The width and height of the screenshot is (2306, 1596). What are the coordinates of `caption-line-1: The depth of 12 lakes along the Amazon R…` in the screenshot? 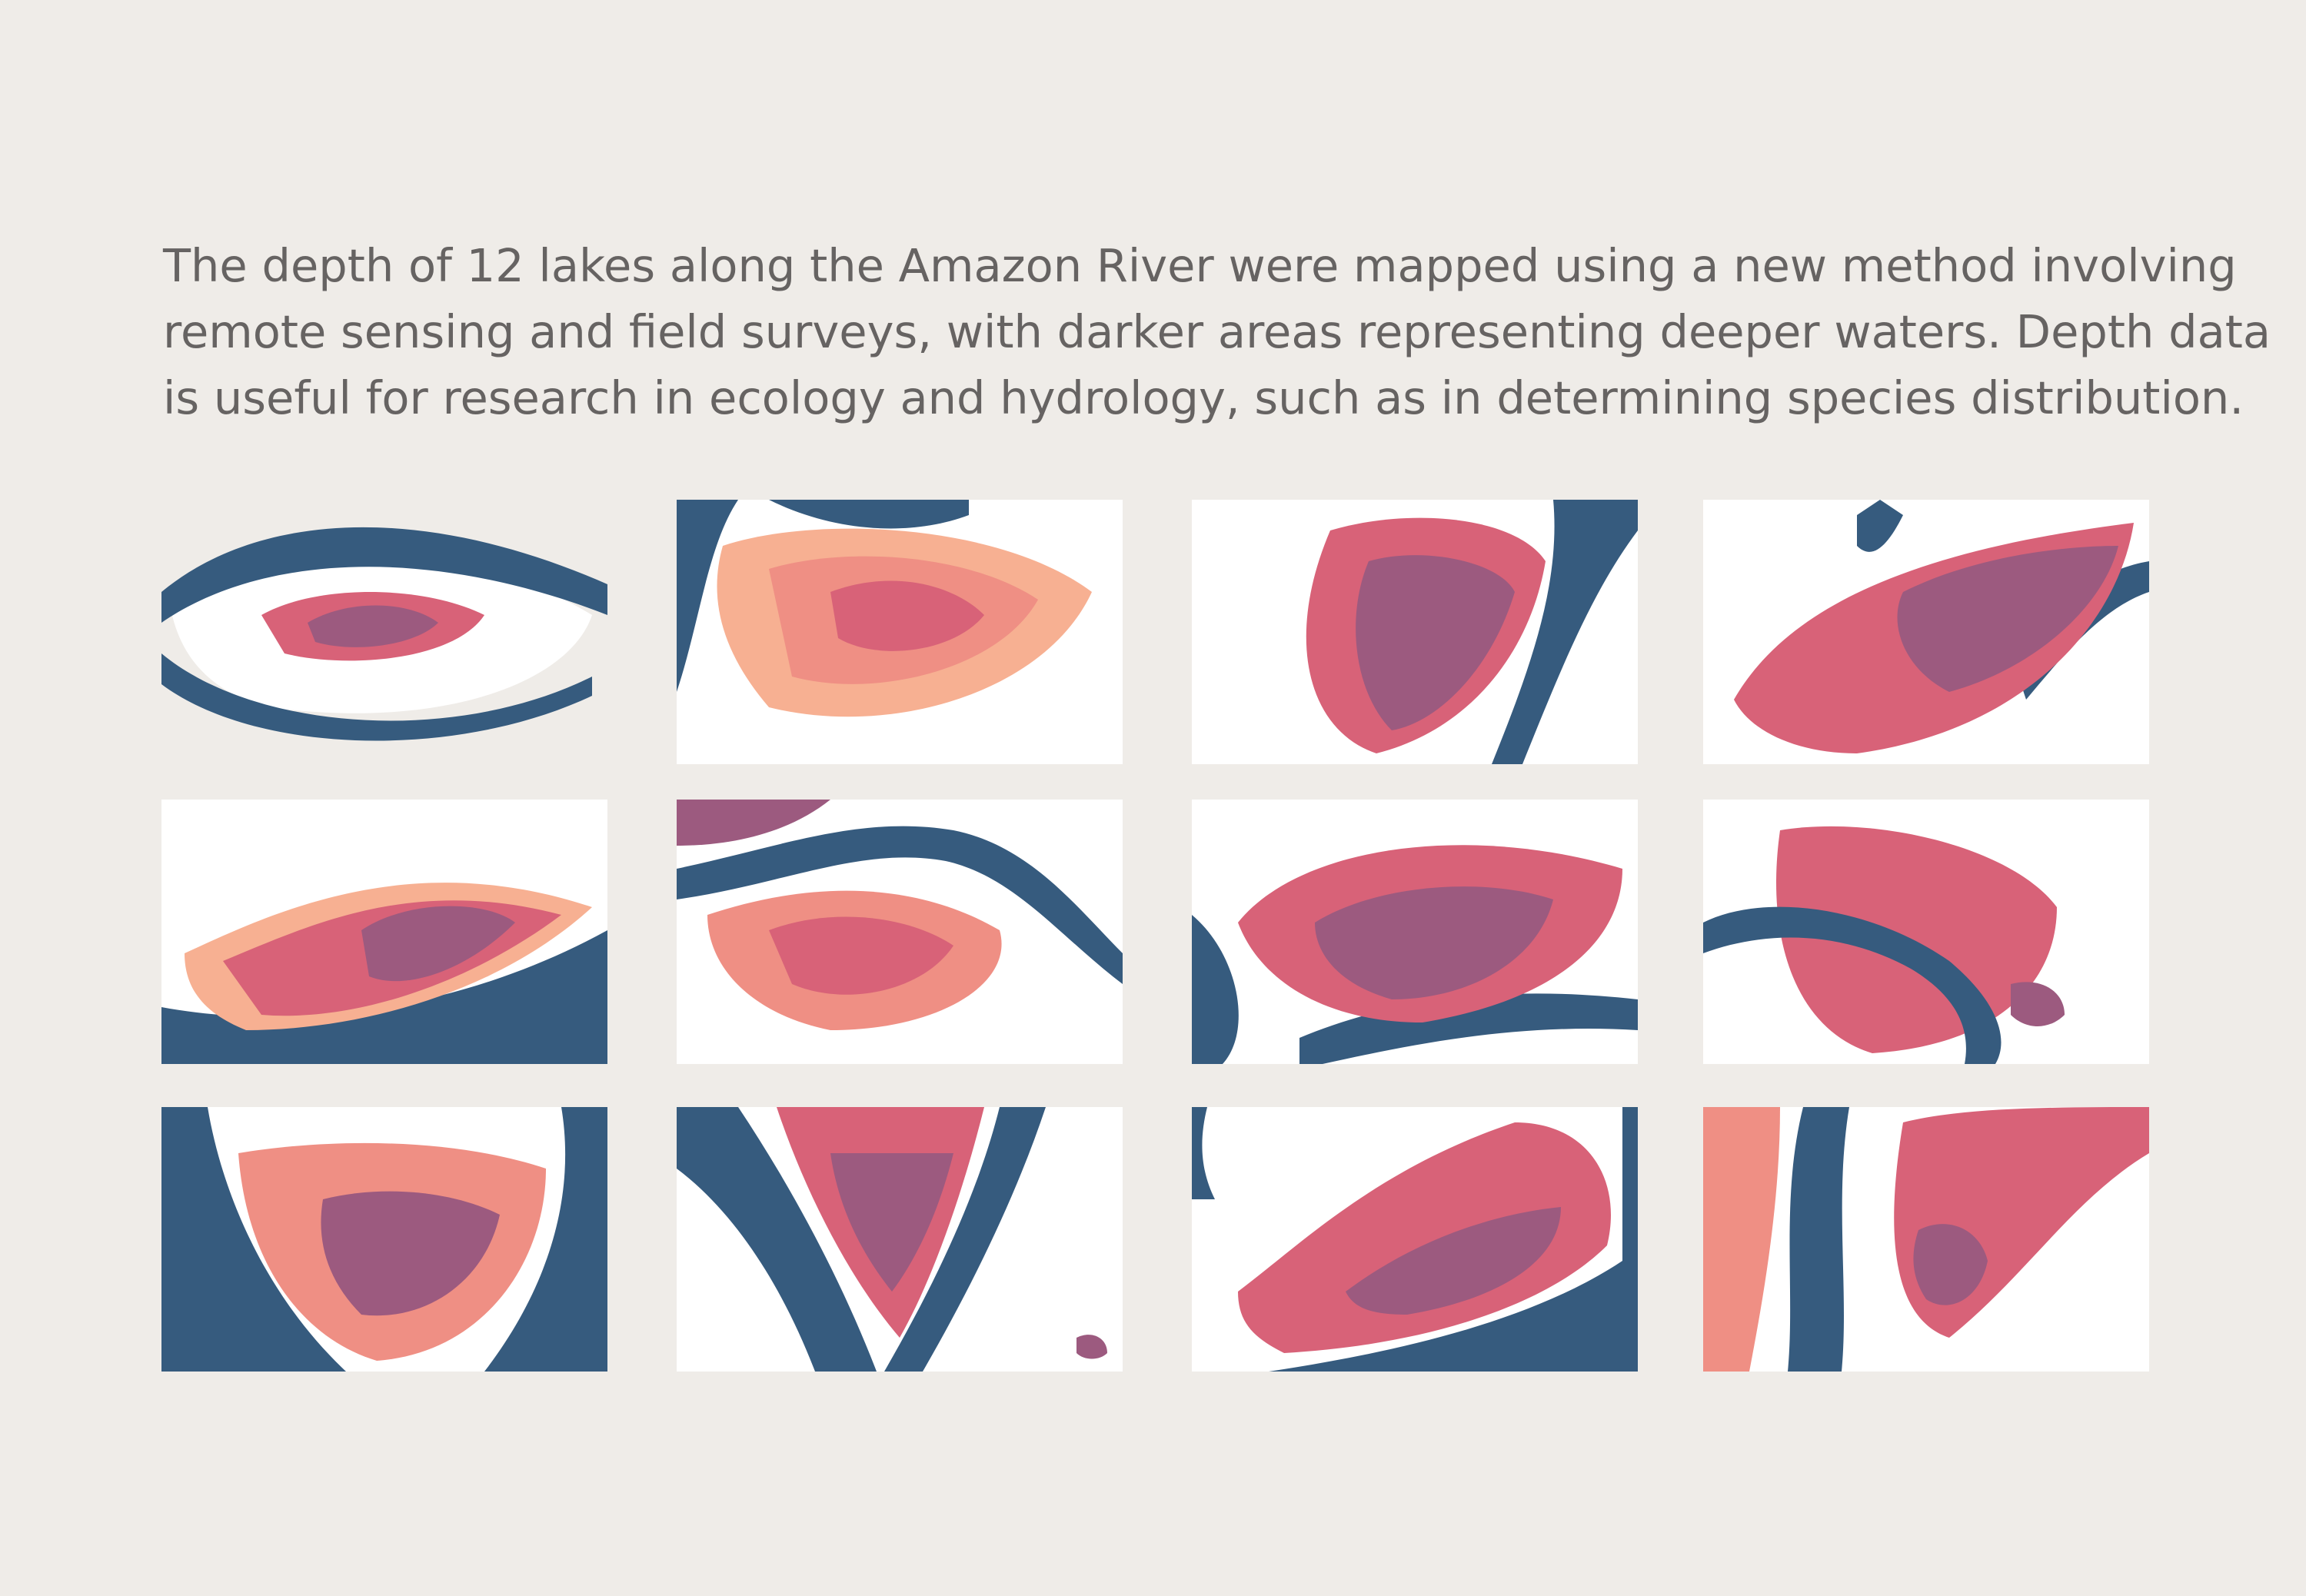 It's located at (1200, 265).